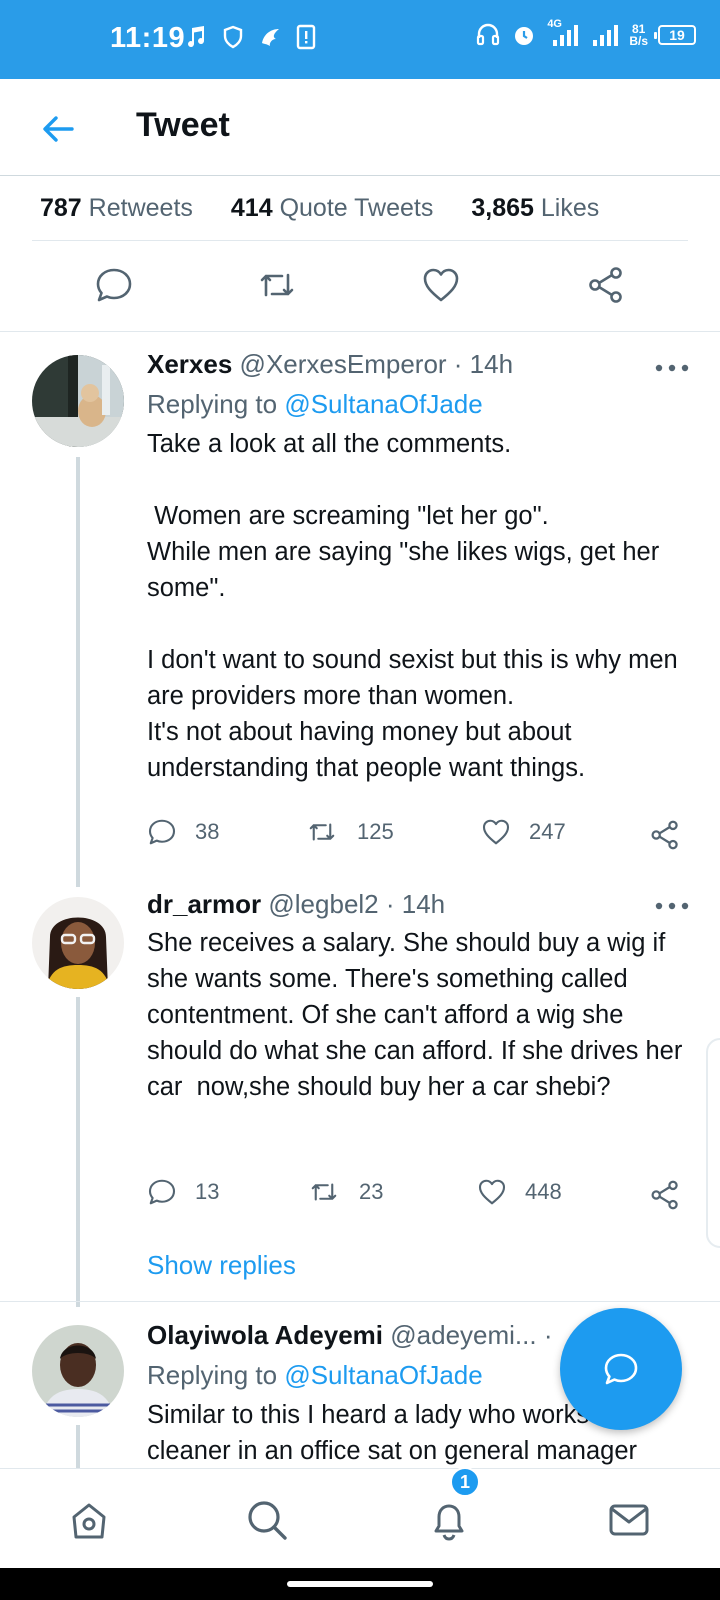  Describe the element at coordinates (61, 207) in the screenshot. I see `retweets-count: 787` at that location.